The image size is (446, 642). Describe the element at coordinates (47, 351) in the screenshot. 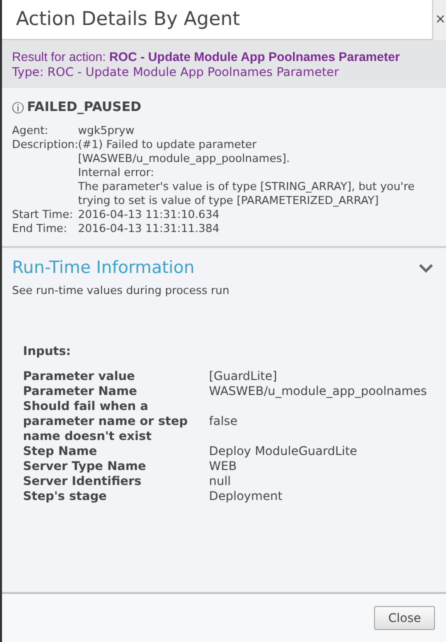

I see `inputs-heading: Inputs:` at that location.